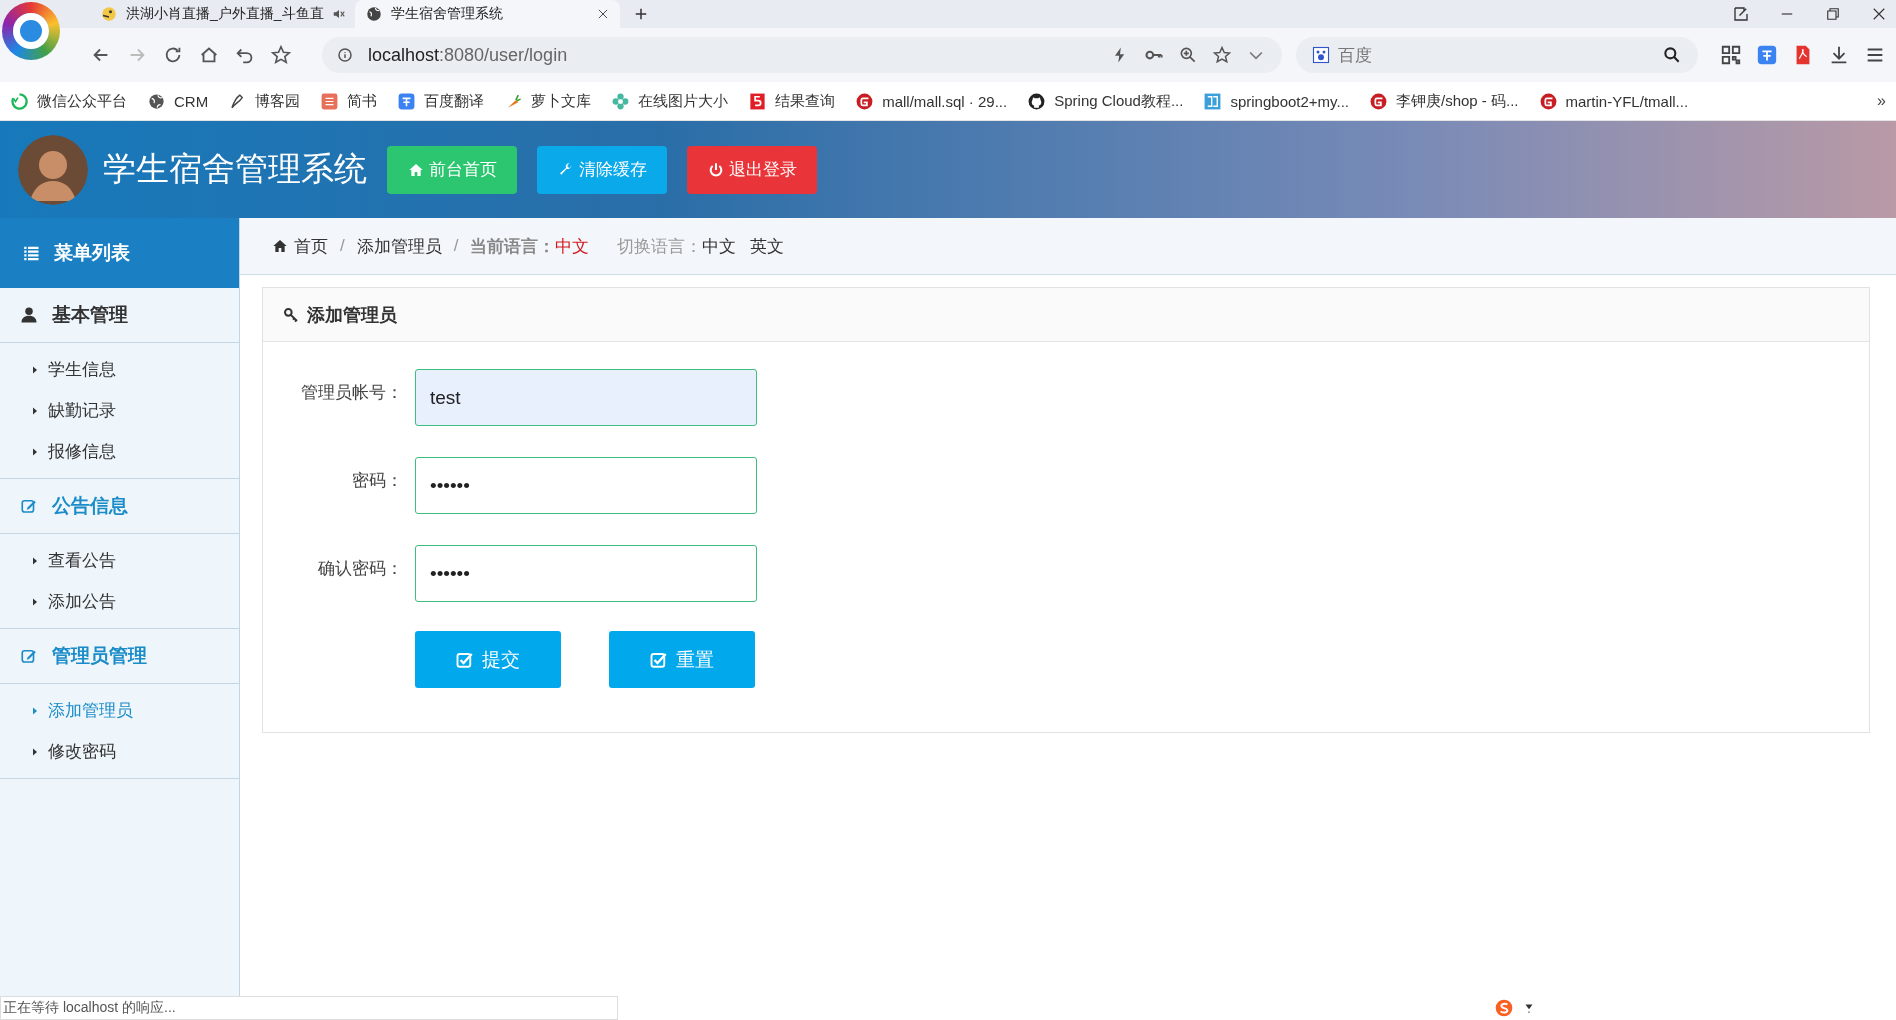  What do you see at coordinates (572, 246) in the screenshot?
I see `current-language: 中文` at bounding box center [572, 246].